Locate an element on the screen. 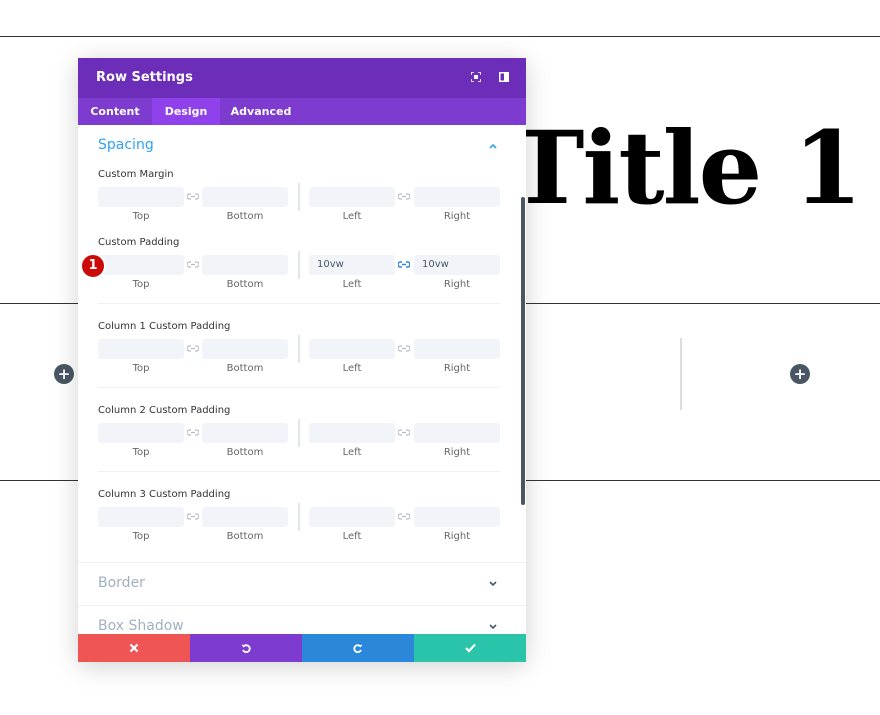 The width and height of the screenshot is (880, 715). redo-icon is located at coordinates (358, 649).